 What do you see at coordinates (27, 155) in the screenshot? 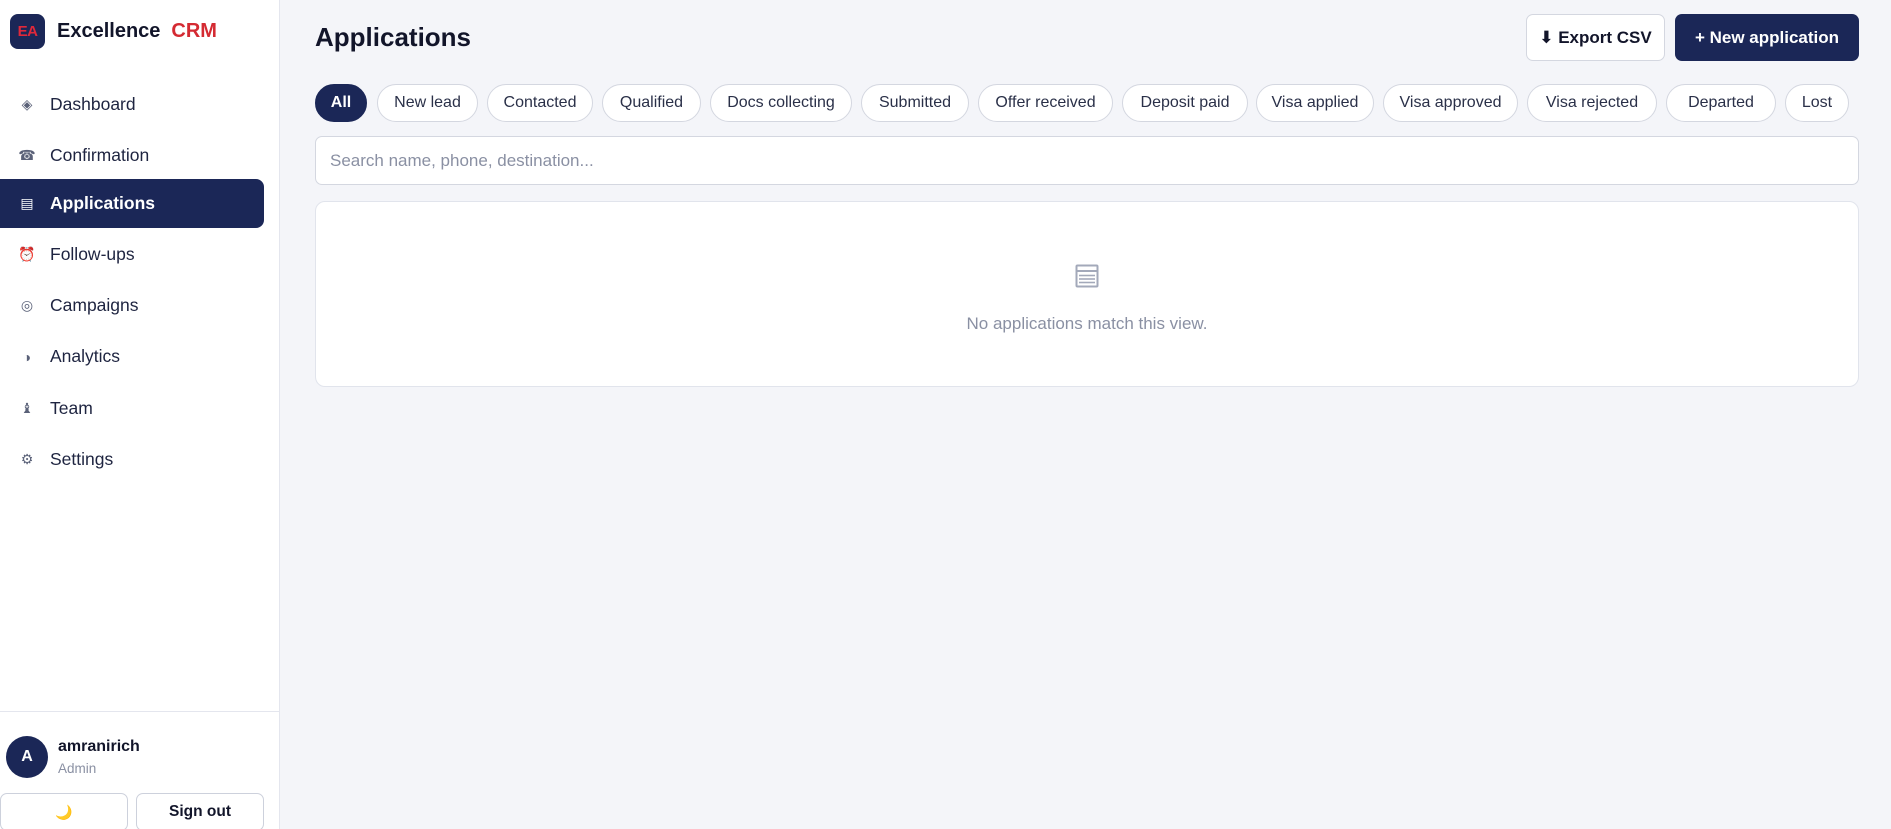
I see `phone-icon: ☎` at bounding box center [27, 155].